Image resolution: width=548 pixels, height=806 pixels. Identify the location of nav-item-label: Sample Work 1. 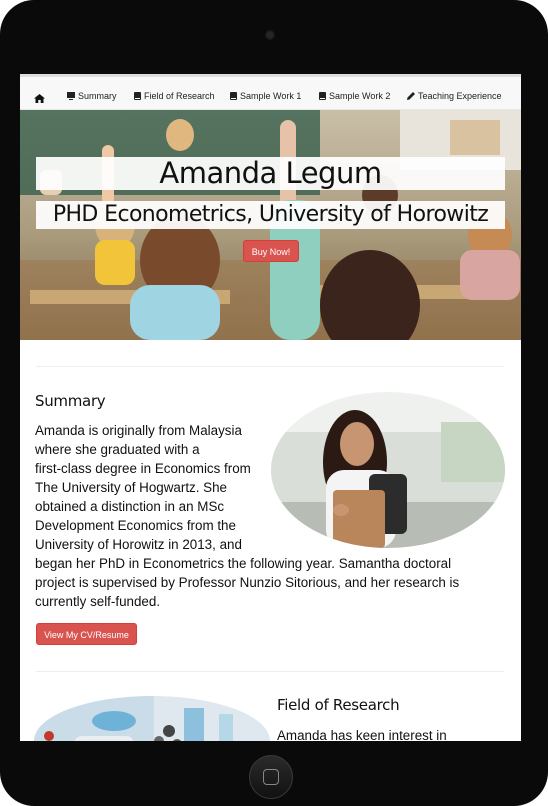
(271, 96).